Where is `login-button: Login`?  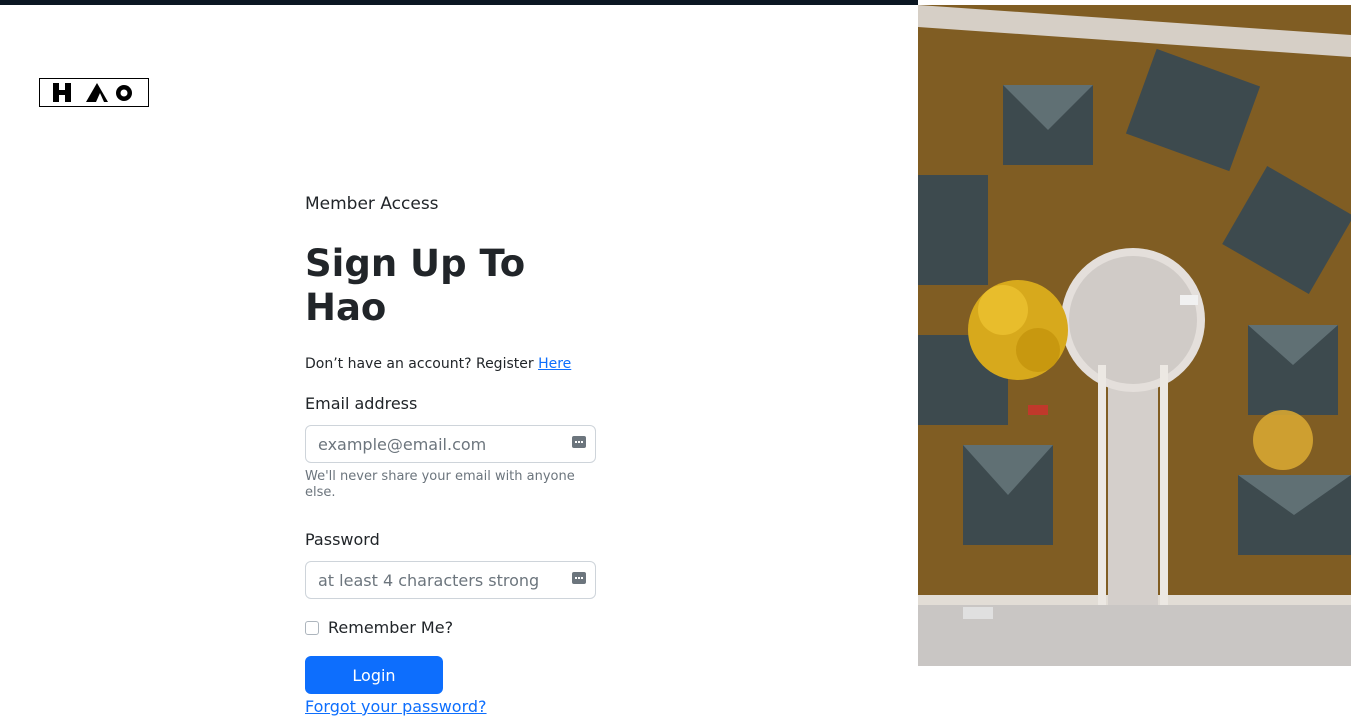
login-button: Login is located at coordinates (374, 675).